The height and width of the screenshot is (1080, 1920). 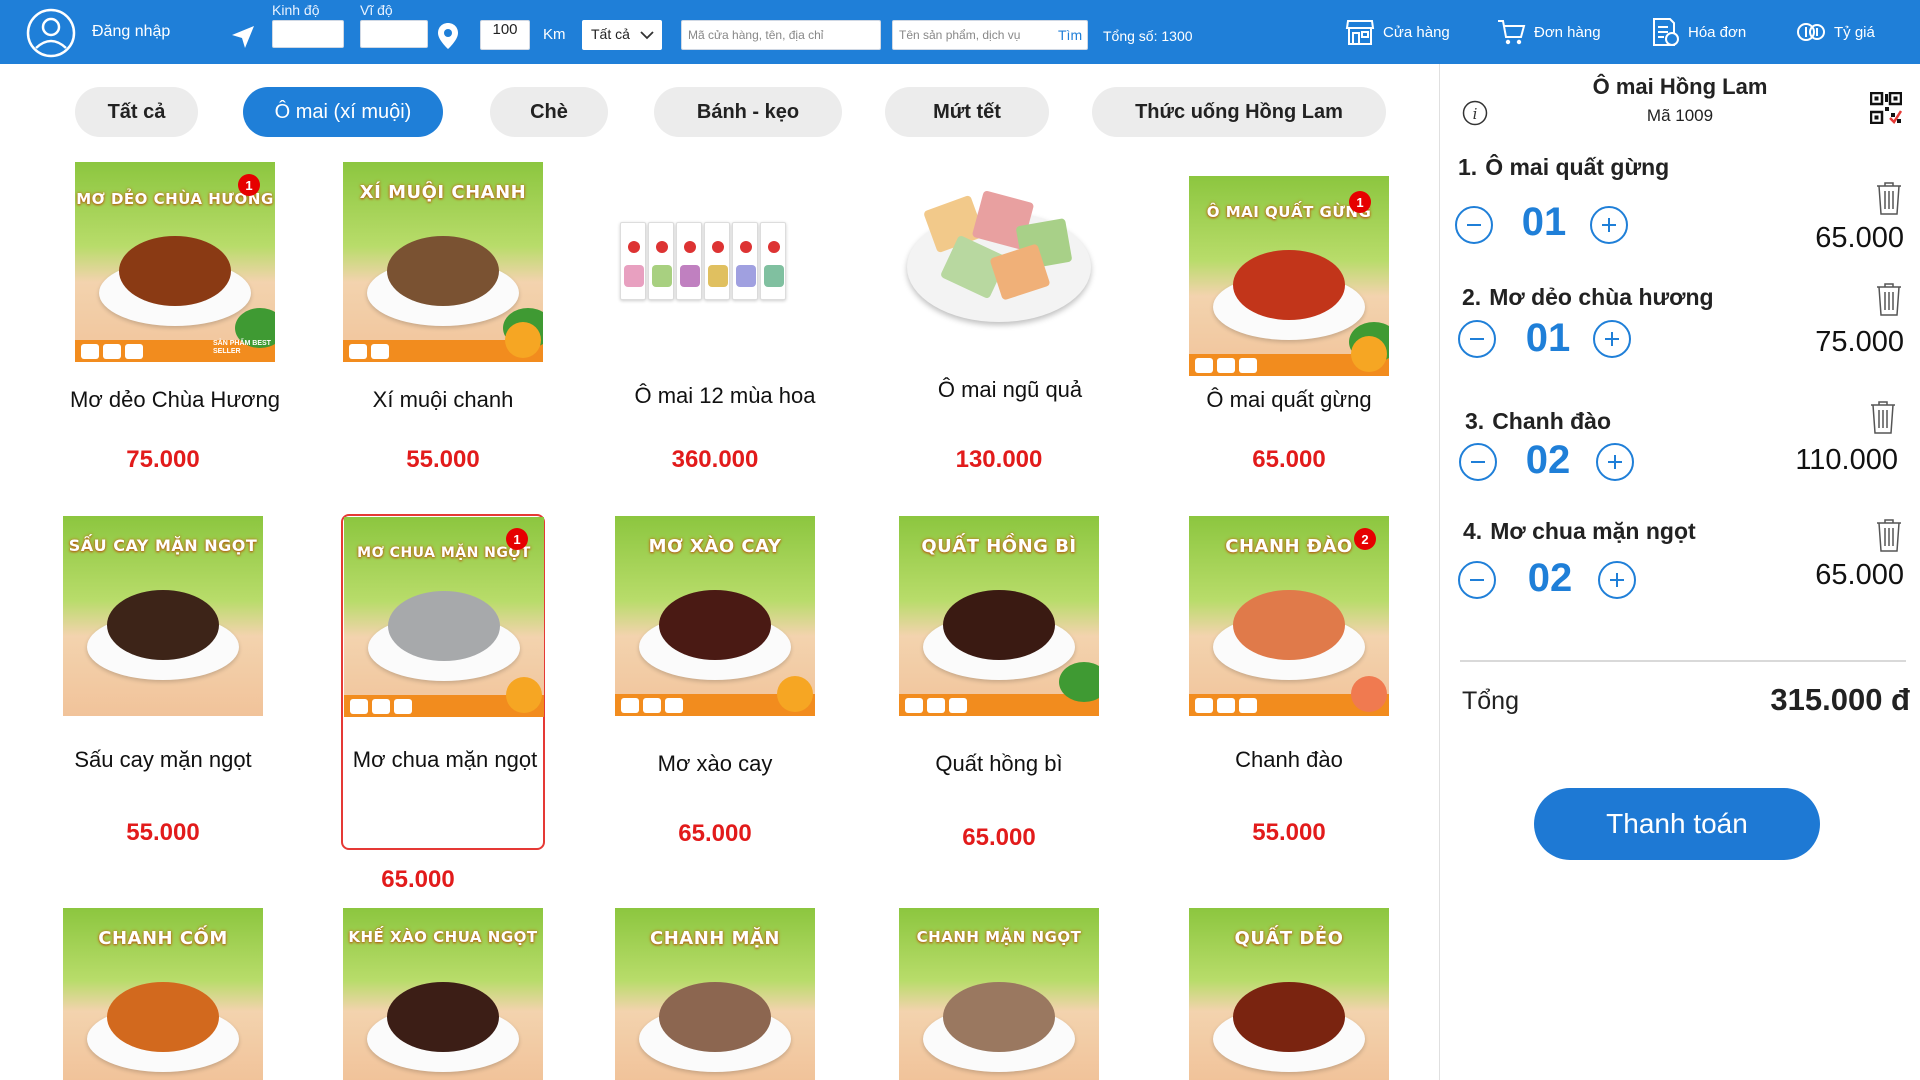 I want to click on latitude-input, so click(x=394, y=34).